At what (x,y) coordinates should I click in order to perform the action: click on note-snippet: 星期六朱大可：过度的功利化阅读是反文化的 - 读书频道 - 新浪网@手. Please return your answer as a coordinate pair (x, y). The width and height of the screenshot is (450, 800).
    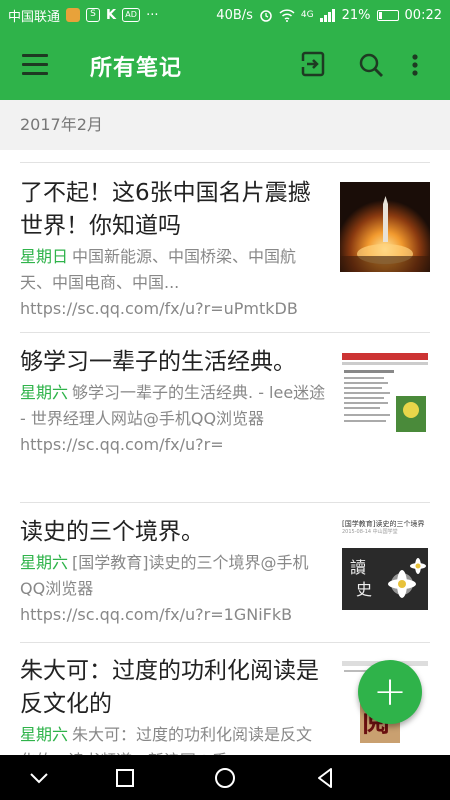
    Looking at the image, I should click on (174, 738).